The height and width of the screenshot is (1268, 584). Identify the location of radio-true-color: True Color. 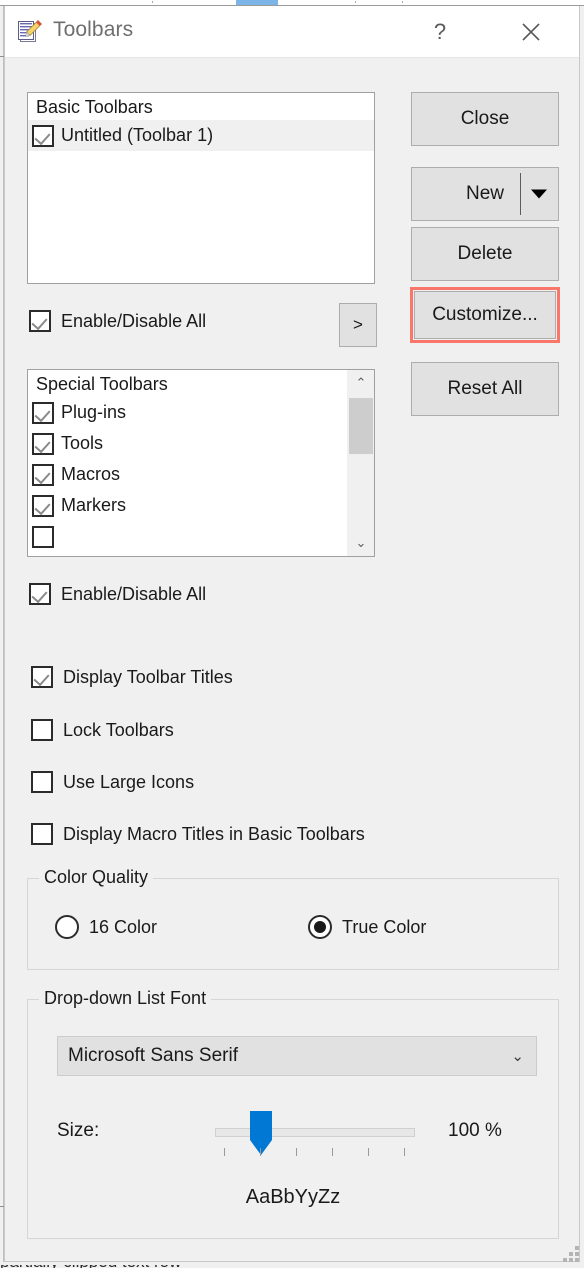
(367, 927).